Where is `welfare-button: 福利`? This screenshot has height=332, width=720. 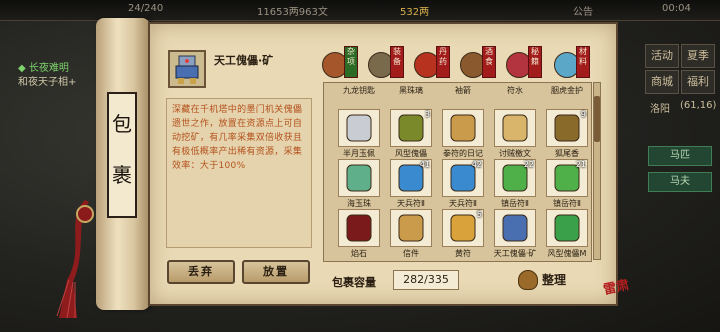 welfare-button: 福利 is located at coordinates (698, 82).